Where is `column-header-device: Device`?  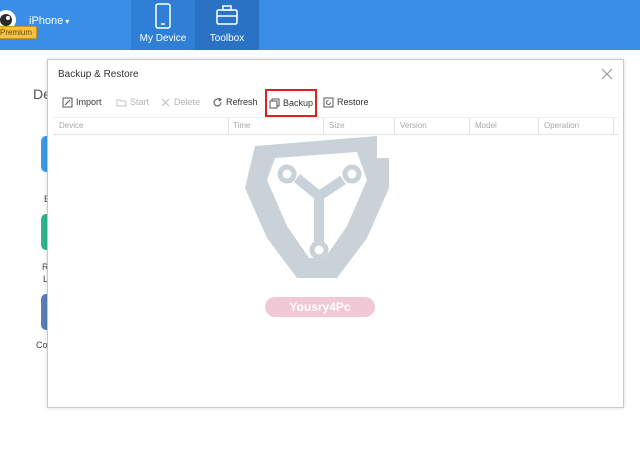
column-header-device: Device is located at coordinates (71, 125).